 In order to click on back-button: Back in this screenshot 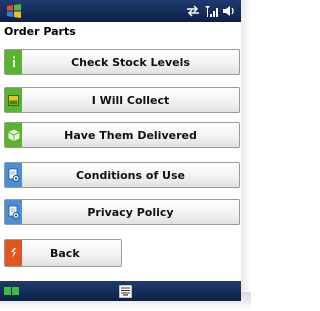, I will do `click(63, 253)`.